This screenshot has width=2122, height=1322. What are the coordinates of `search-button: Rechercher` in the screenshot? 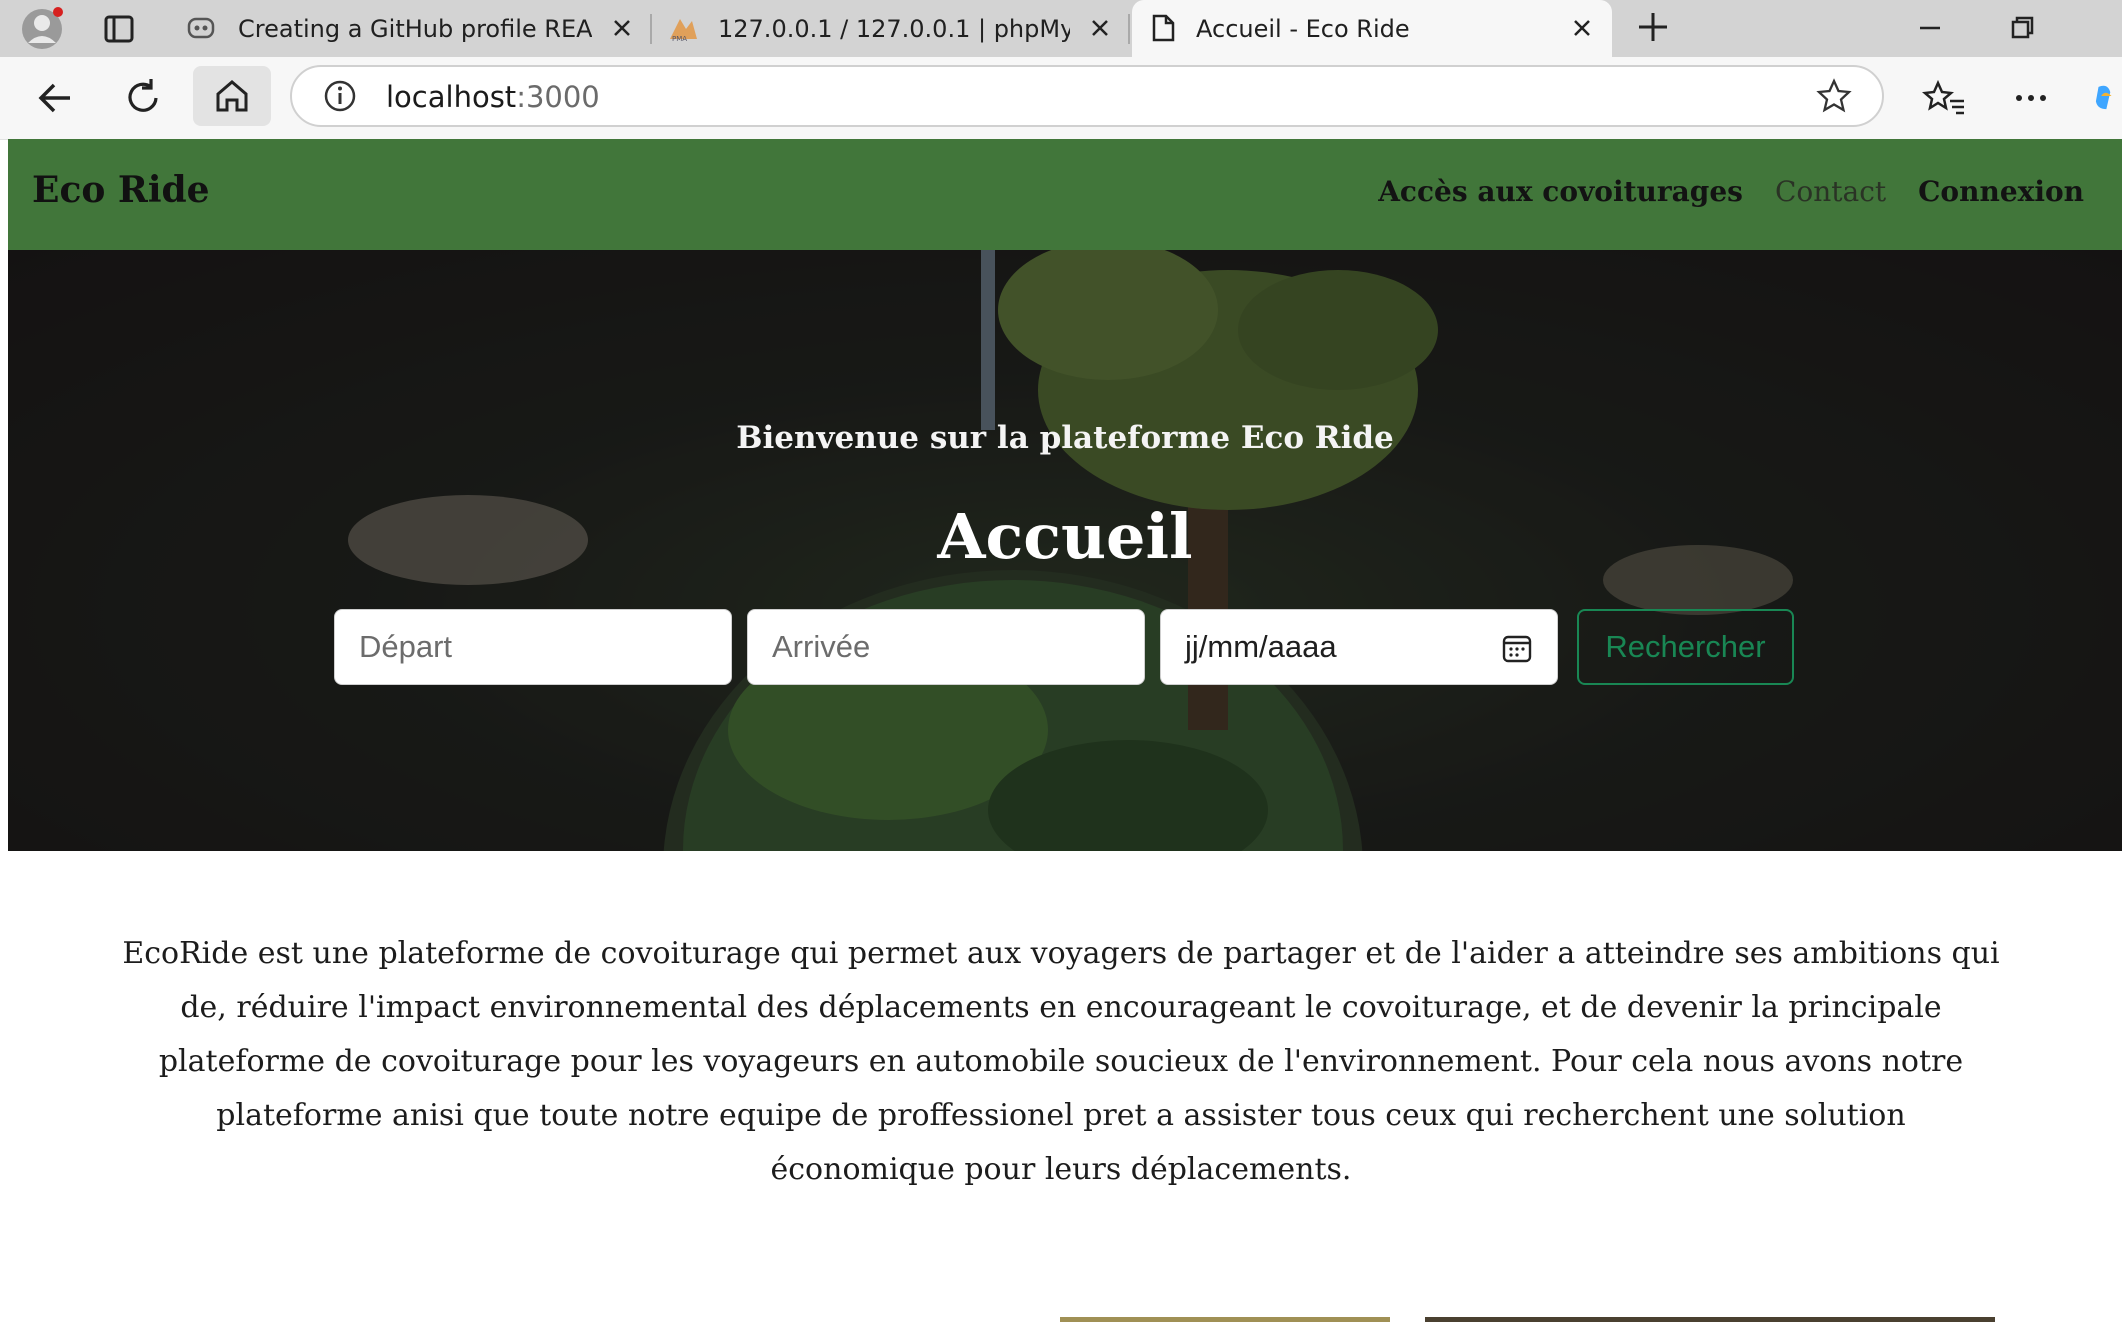 It's located at (1685, 647).